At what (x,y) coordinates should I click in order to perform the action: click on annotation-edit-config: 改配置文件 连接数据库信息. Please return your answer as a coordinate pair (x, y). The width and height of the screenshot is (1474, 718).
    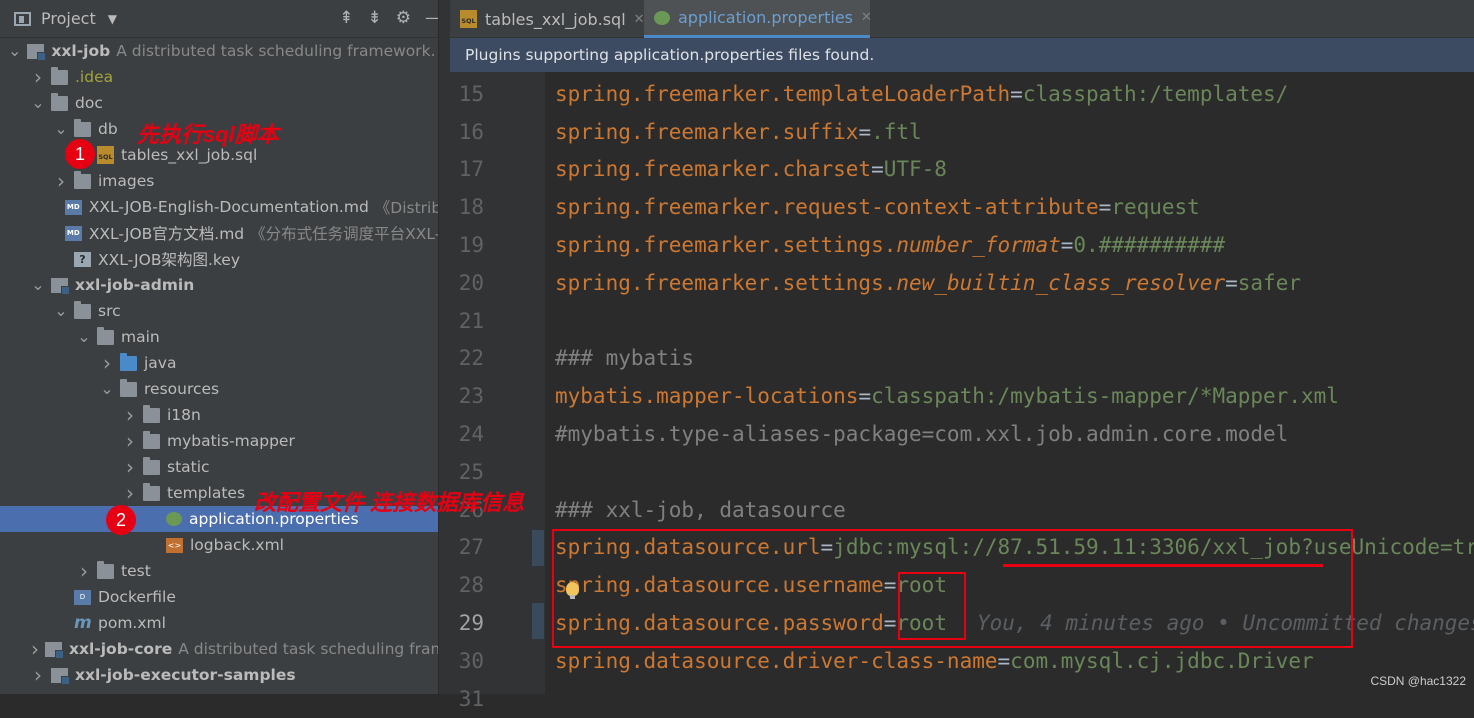
    Looking at the image, I should click on (389, 502).